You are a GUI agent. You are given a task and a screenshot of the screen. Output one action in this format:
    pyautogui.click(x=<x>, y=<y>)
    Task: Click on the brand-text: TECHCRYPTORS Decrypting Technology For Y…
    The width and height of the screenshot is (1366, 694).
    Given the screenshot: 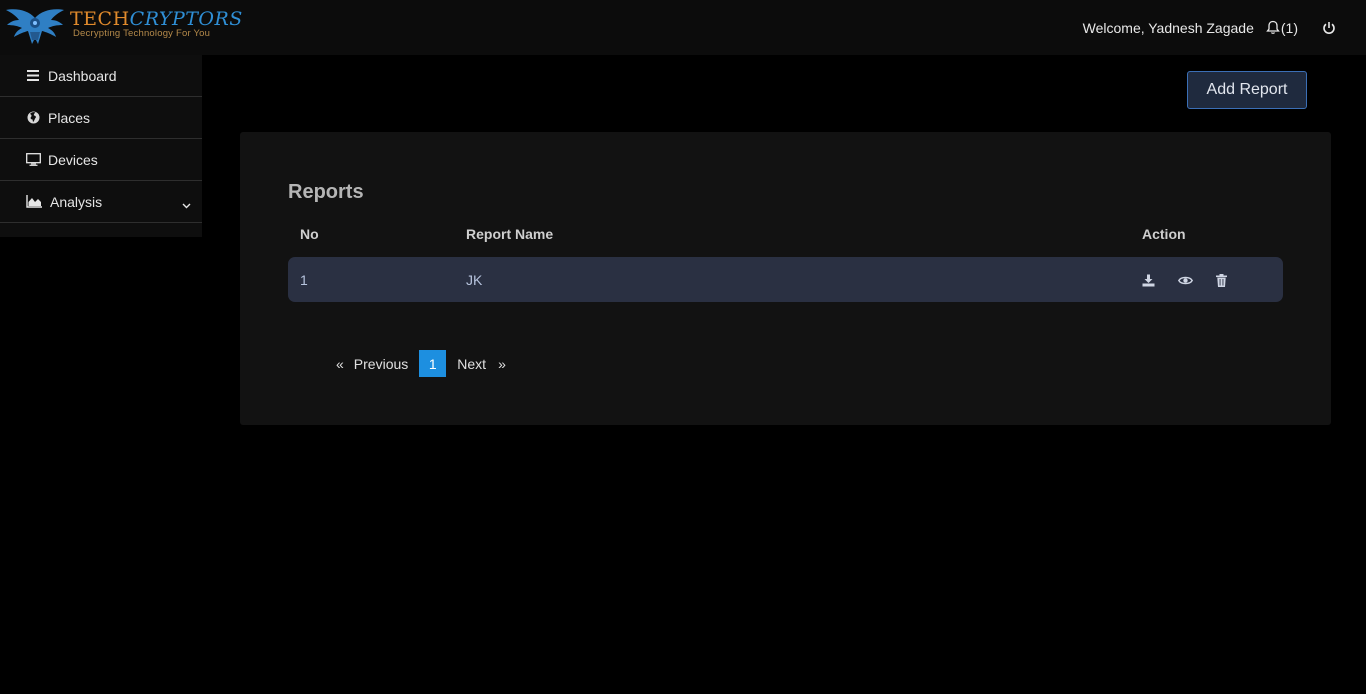 What is the action you would take?
    pyautogui.click(x=156, y=23)
    